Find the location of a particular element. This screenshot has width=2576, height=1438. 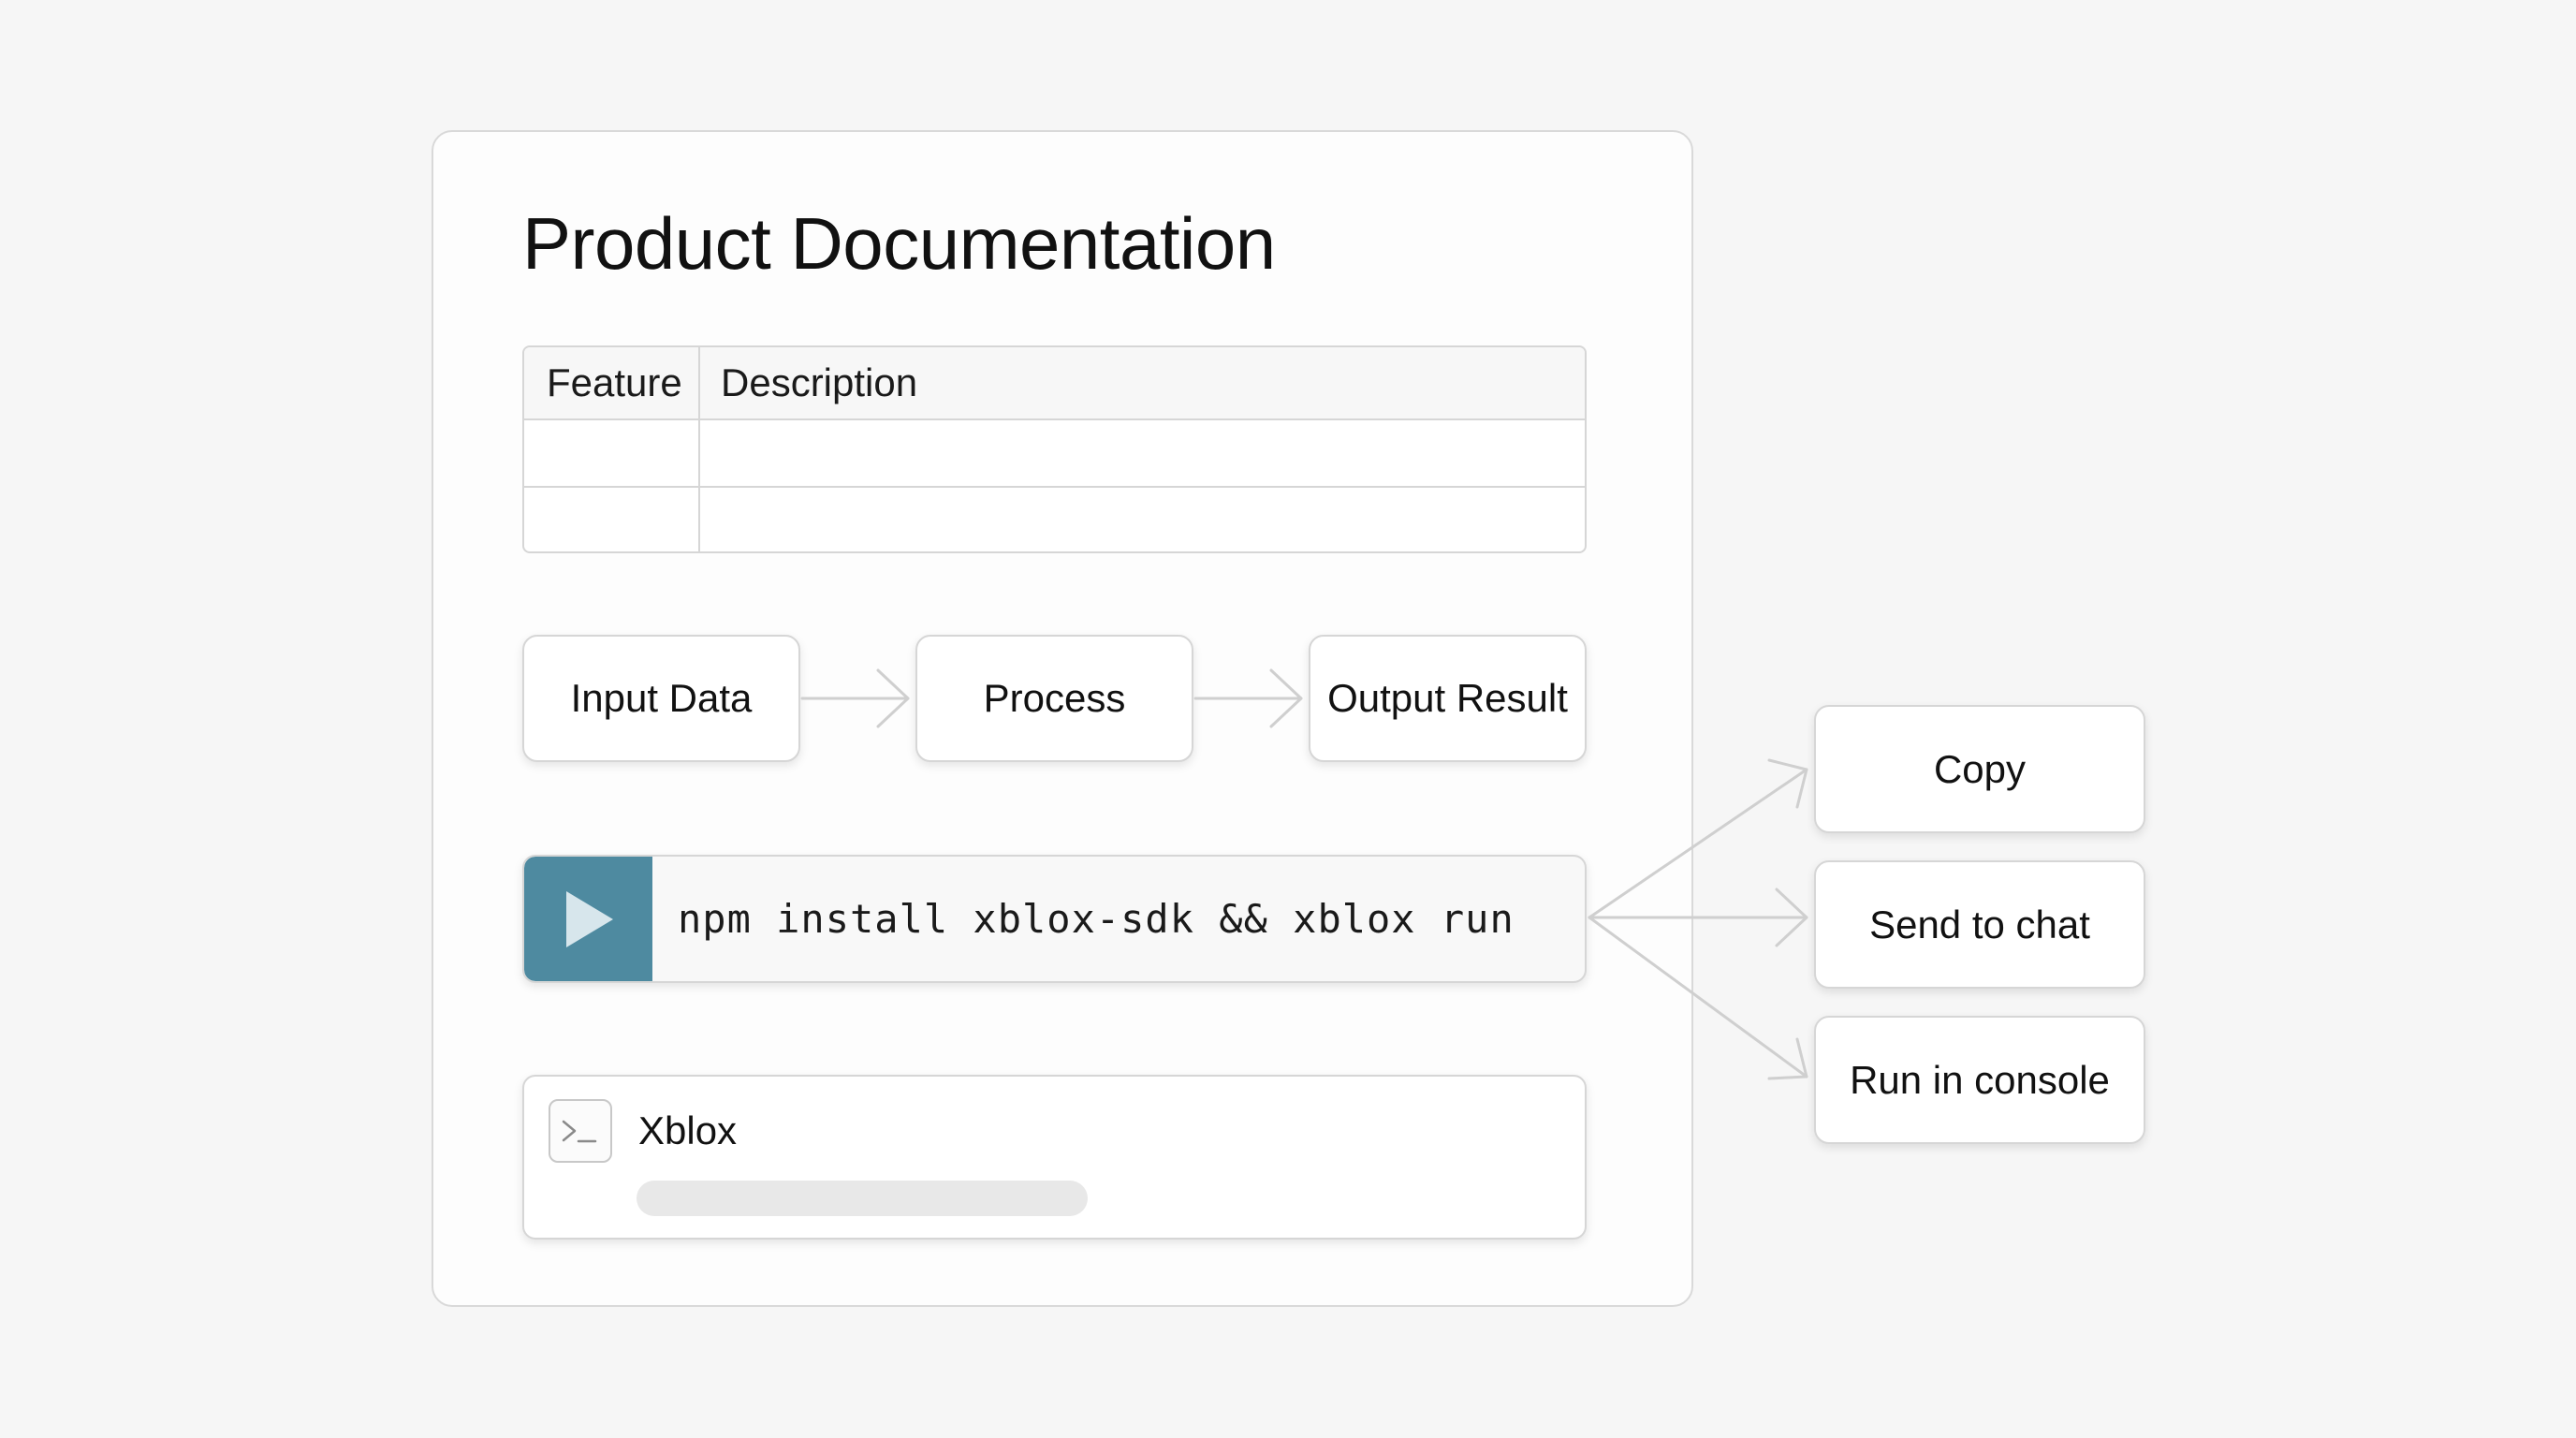

page-title: Product Documentation is located at coordinates (899, 243).